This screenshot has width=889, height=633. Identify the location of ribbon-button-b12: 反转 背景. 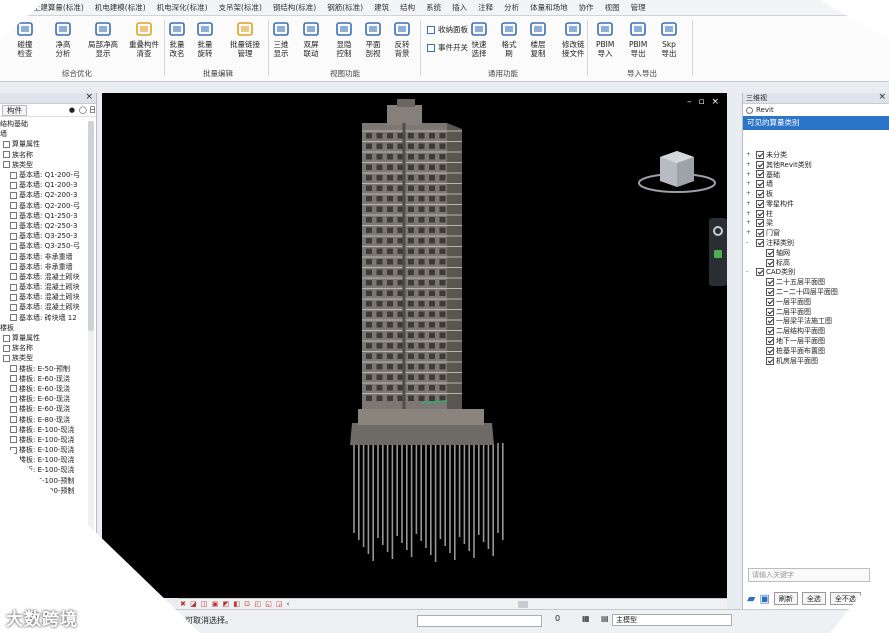
(402, 39).